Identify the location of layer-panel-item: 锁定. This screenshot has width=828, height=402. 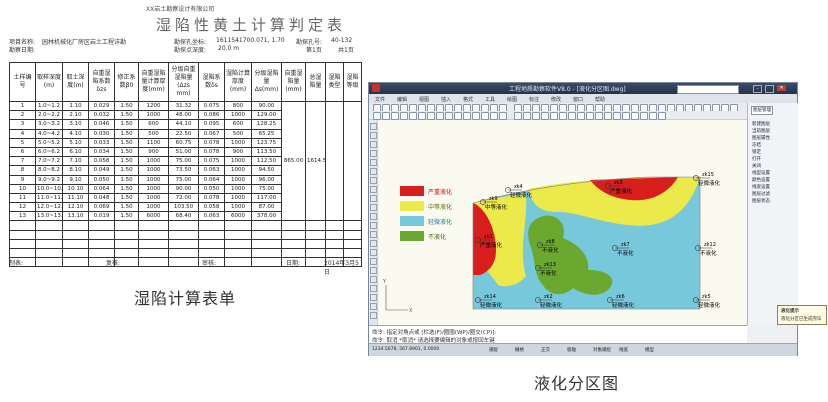
(756, 152).